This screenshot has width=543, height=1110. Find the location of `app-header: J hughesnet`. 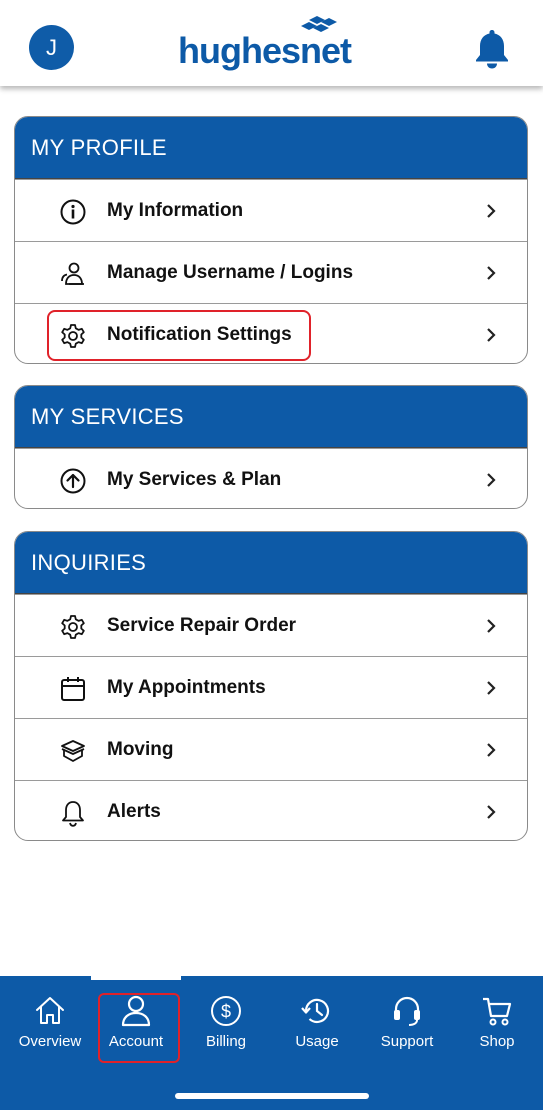

app-header: J hughesnet is located at coordinates (271, 43).